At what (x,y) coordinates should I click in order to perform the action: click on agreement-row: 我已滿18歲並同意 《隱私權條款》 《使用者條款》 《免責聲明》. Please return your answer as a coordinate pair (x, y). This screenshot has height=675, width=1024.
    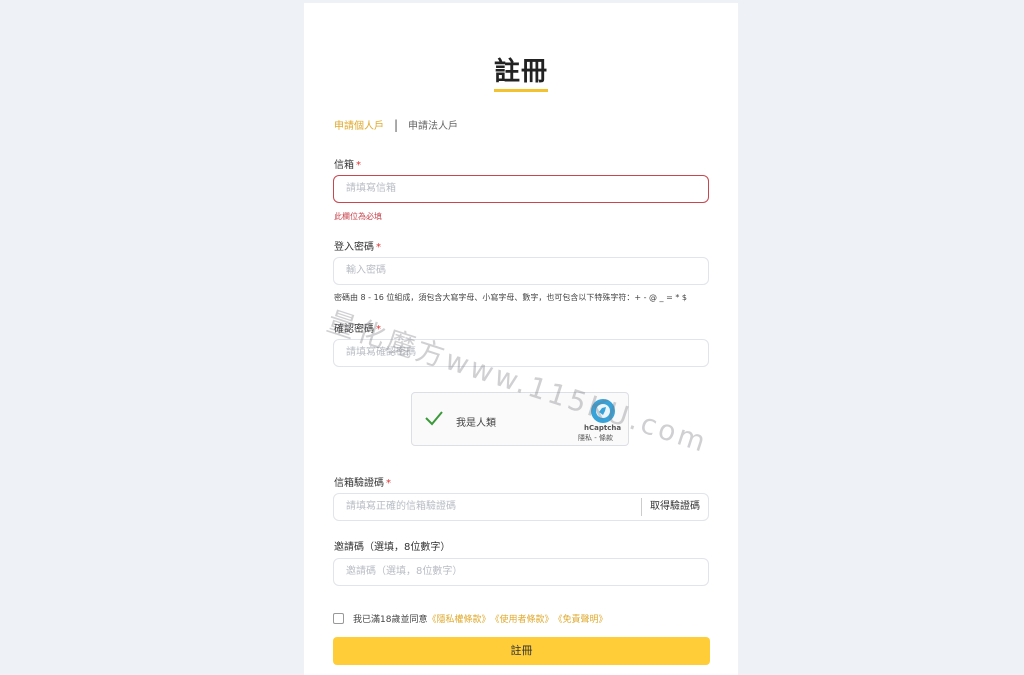
    Looking at the image, I should click on (470, 618).